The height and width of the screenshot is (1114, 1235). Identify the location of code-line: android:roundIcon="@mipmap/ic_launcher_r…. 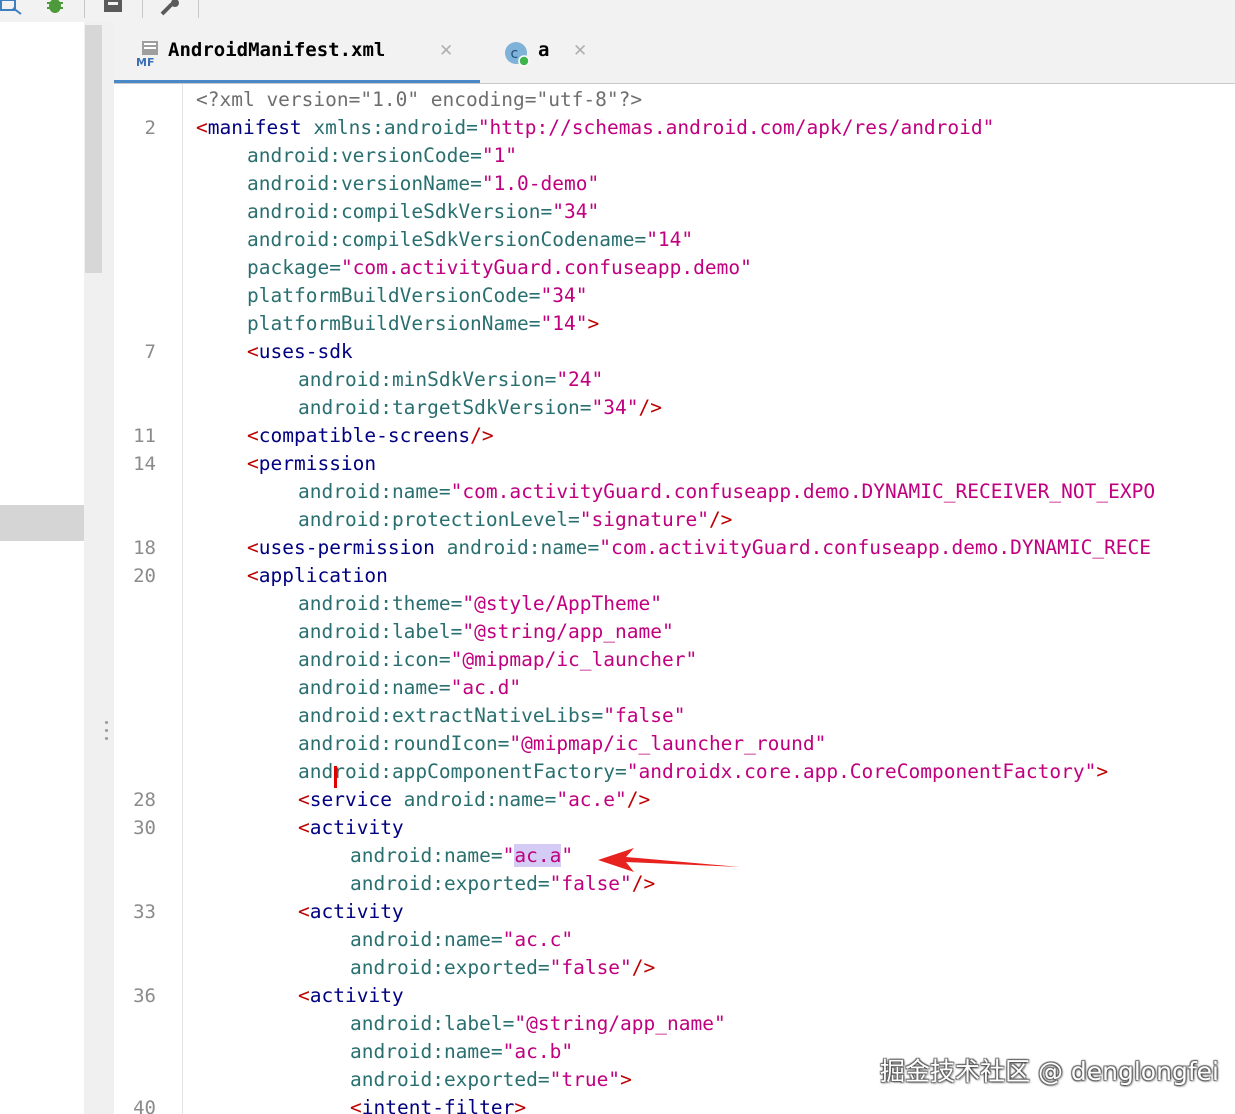
(562, 743).